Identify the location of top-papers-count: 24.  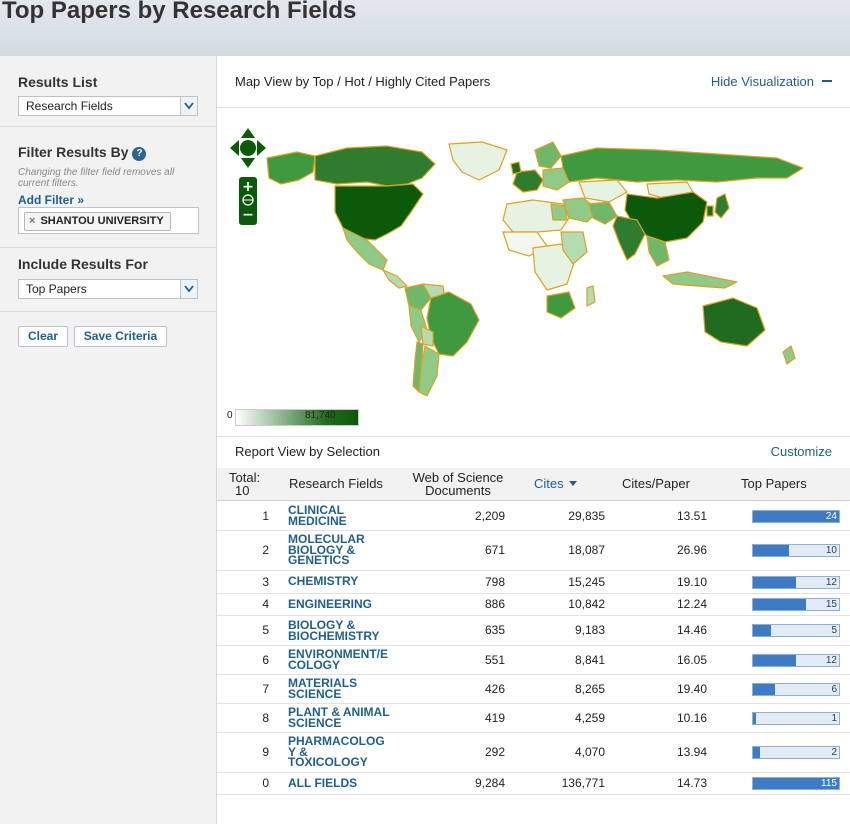
(831, 516).